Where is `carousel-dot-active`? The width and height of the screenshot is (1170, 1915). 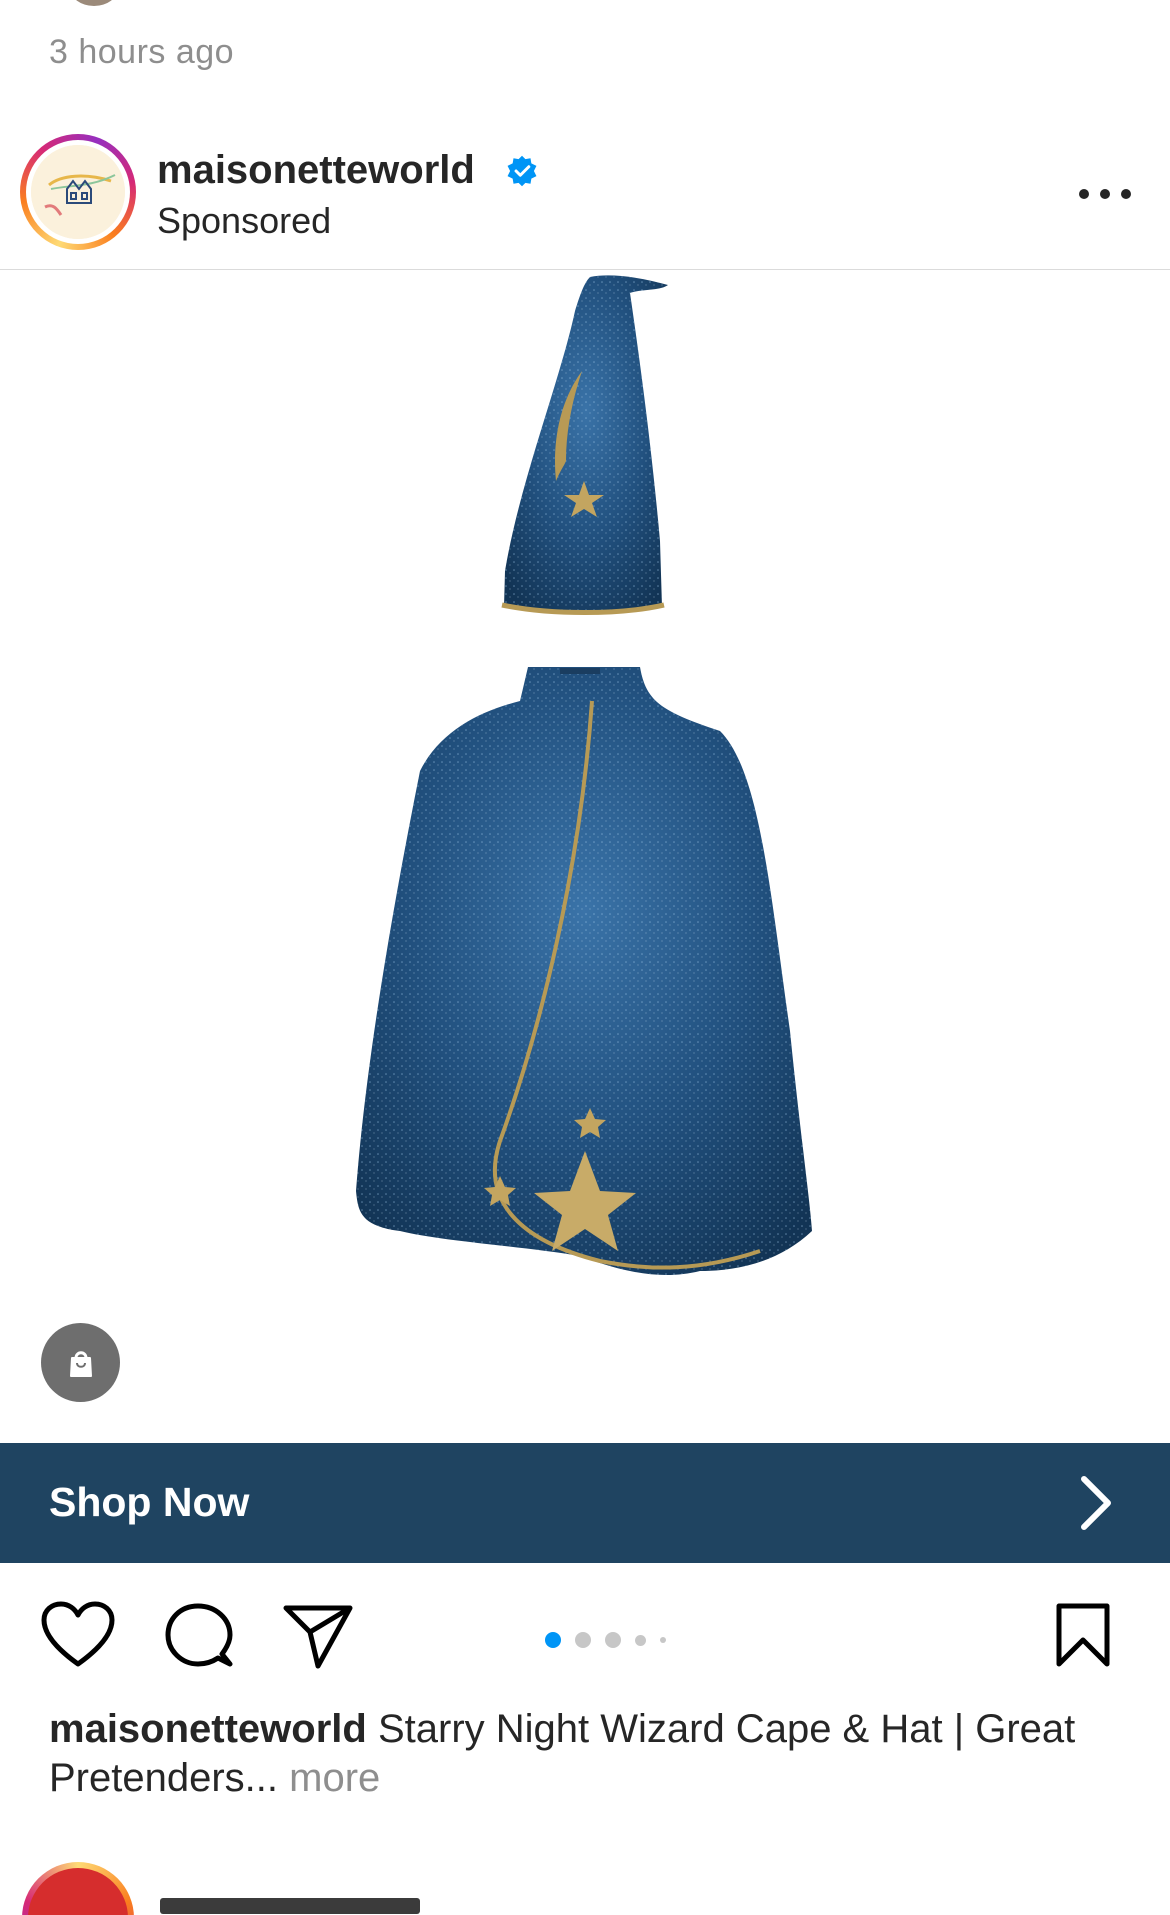
carousel-dot-active is located at coordinates (553, 1640).